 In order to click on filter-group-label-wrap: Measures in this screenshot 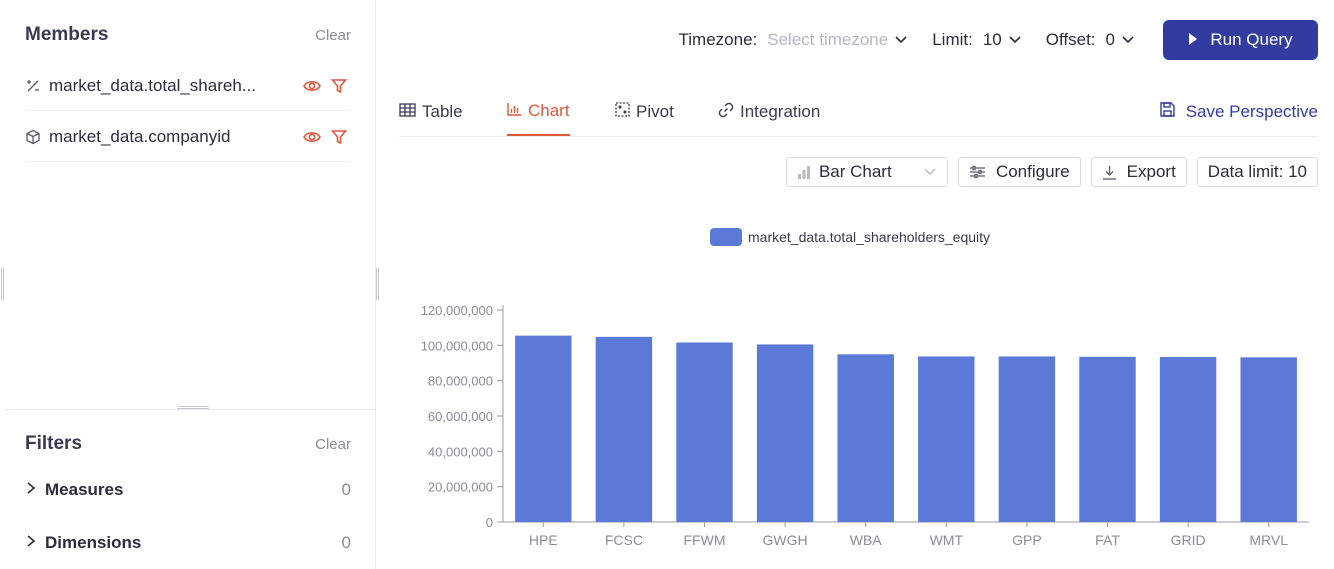, I will do `click(74, 490)`.